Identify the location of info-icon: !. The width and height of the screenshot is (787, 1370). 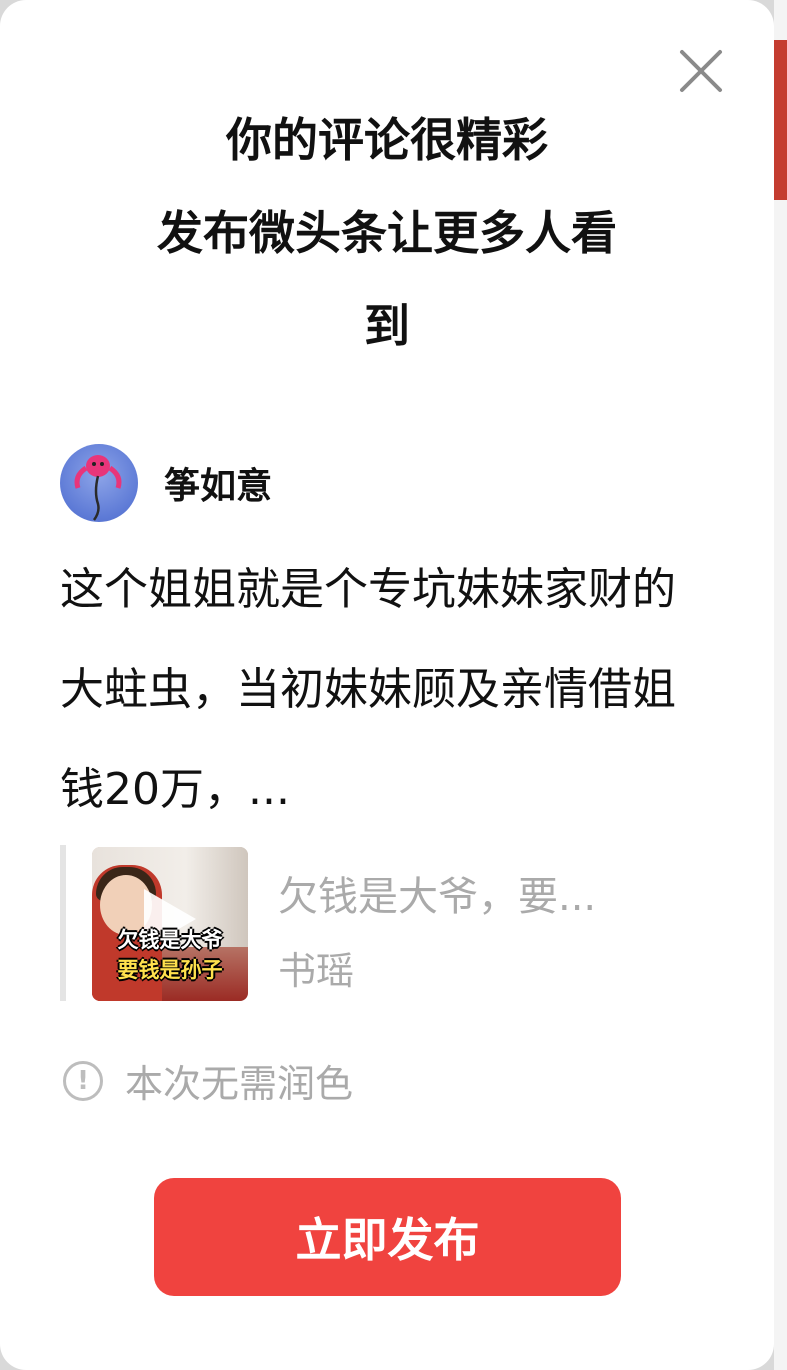
(83, 1080).